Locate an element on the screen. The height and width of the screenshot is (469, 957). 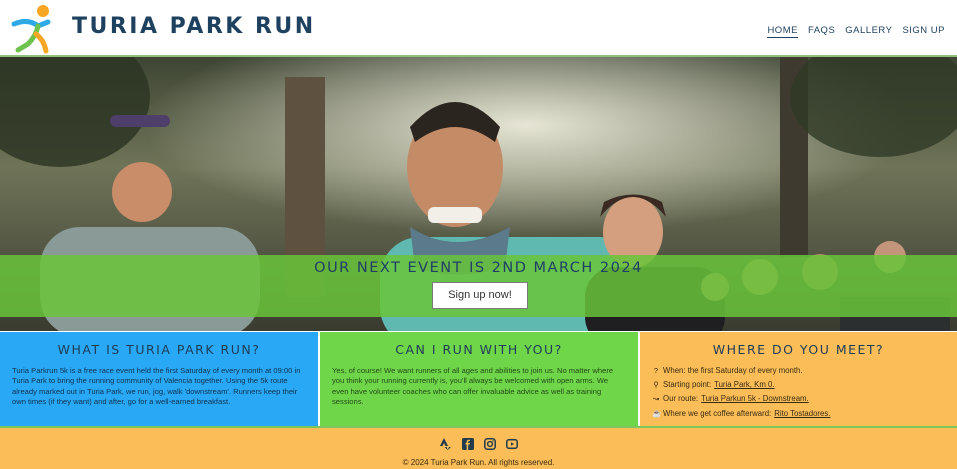
runner-logo-icon is located at coordinates (34, 29).